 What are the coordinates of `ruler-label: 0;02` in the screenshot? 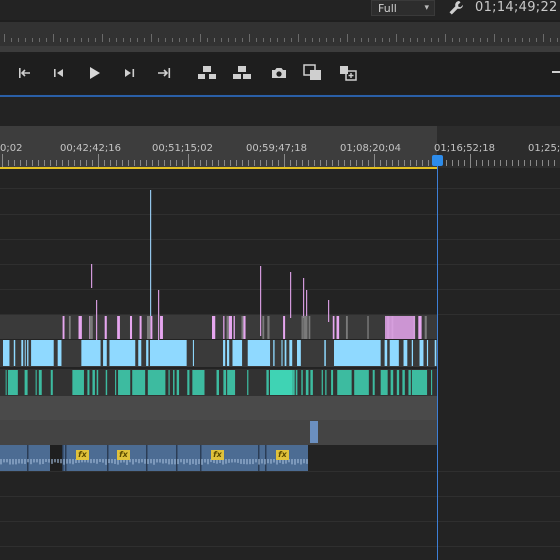 It's located at (11, 148).